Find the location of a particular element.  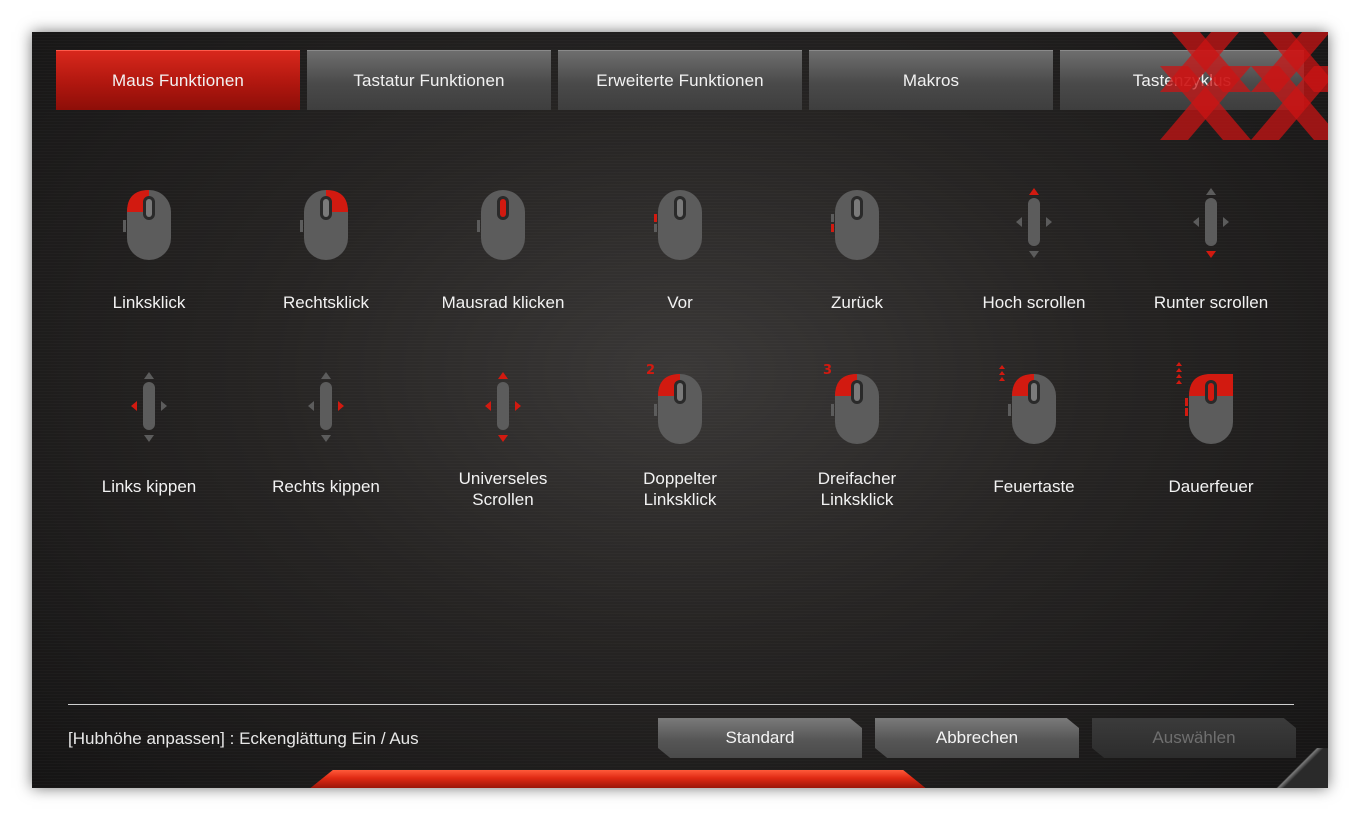

function-hoch-scrollen: Hoch scrollen is located at coordinates (1034, 264).